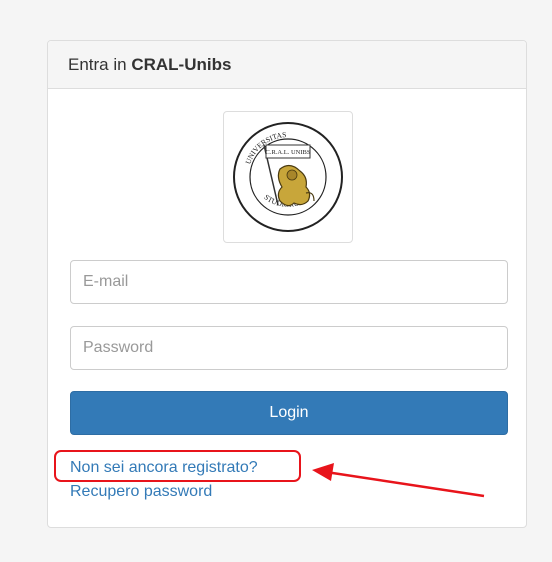 This screenshot has width=552, height=562. I want to click on highlight-annotation-box, so click(177, 466).